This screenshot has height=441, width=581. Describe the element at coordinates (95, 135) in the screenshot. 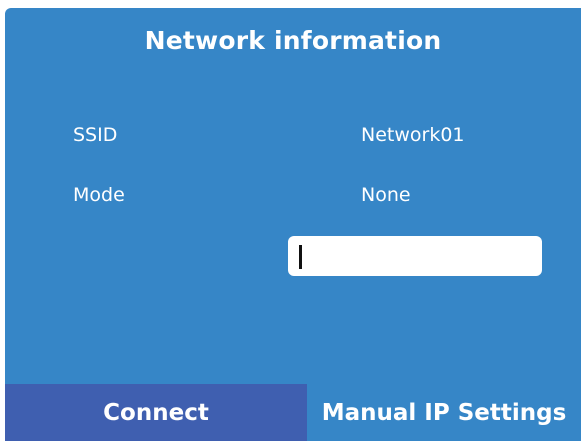

I see `ssid-label: SSID` at that location.